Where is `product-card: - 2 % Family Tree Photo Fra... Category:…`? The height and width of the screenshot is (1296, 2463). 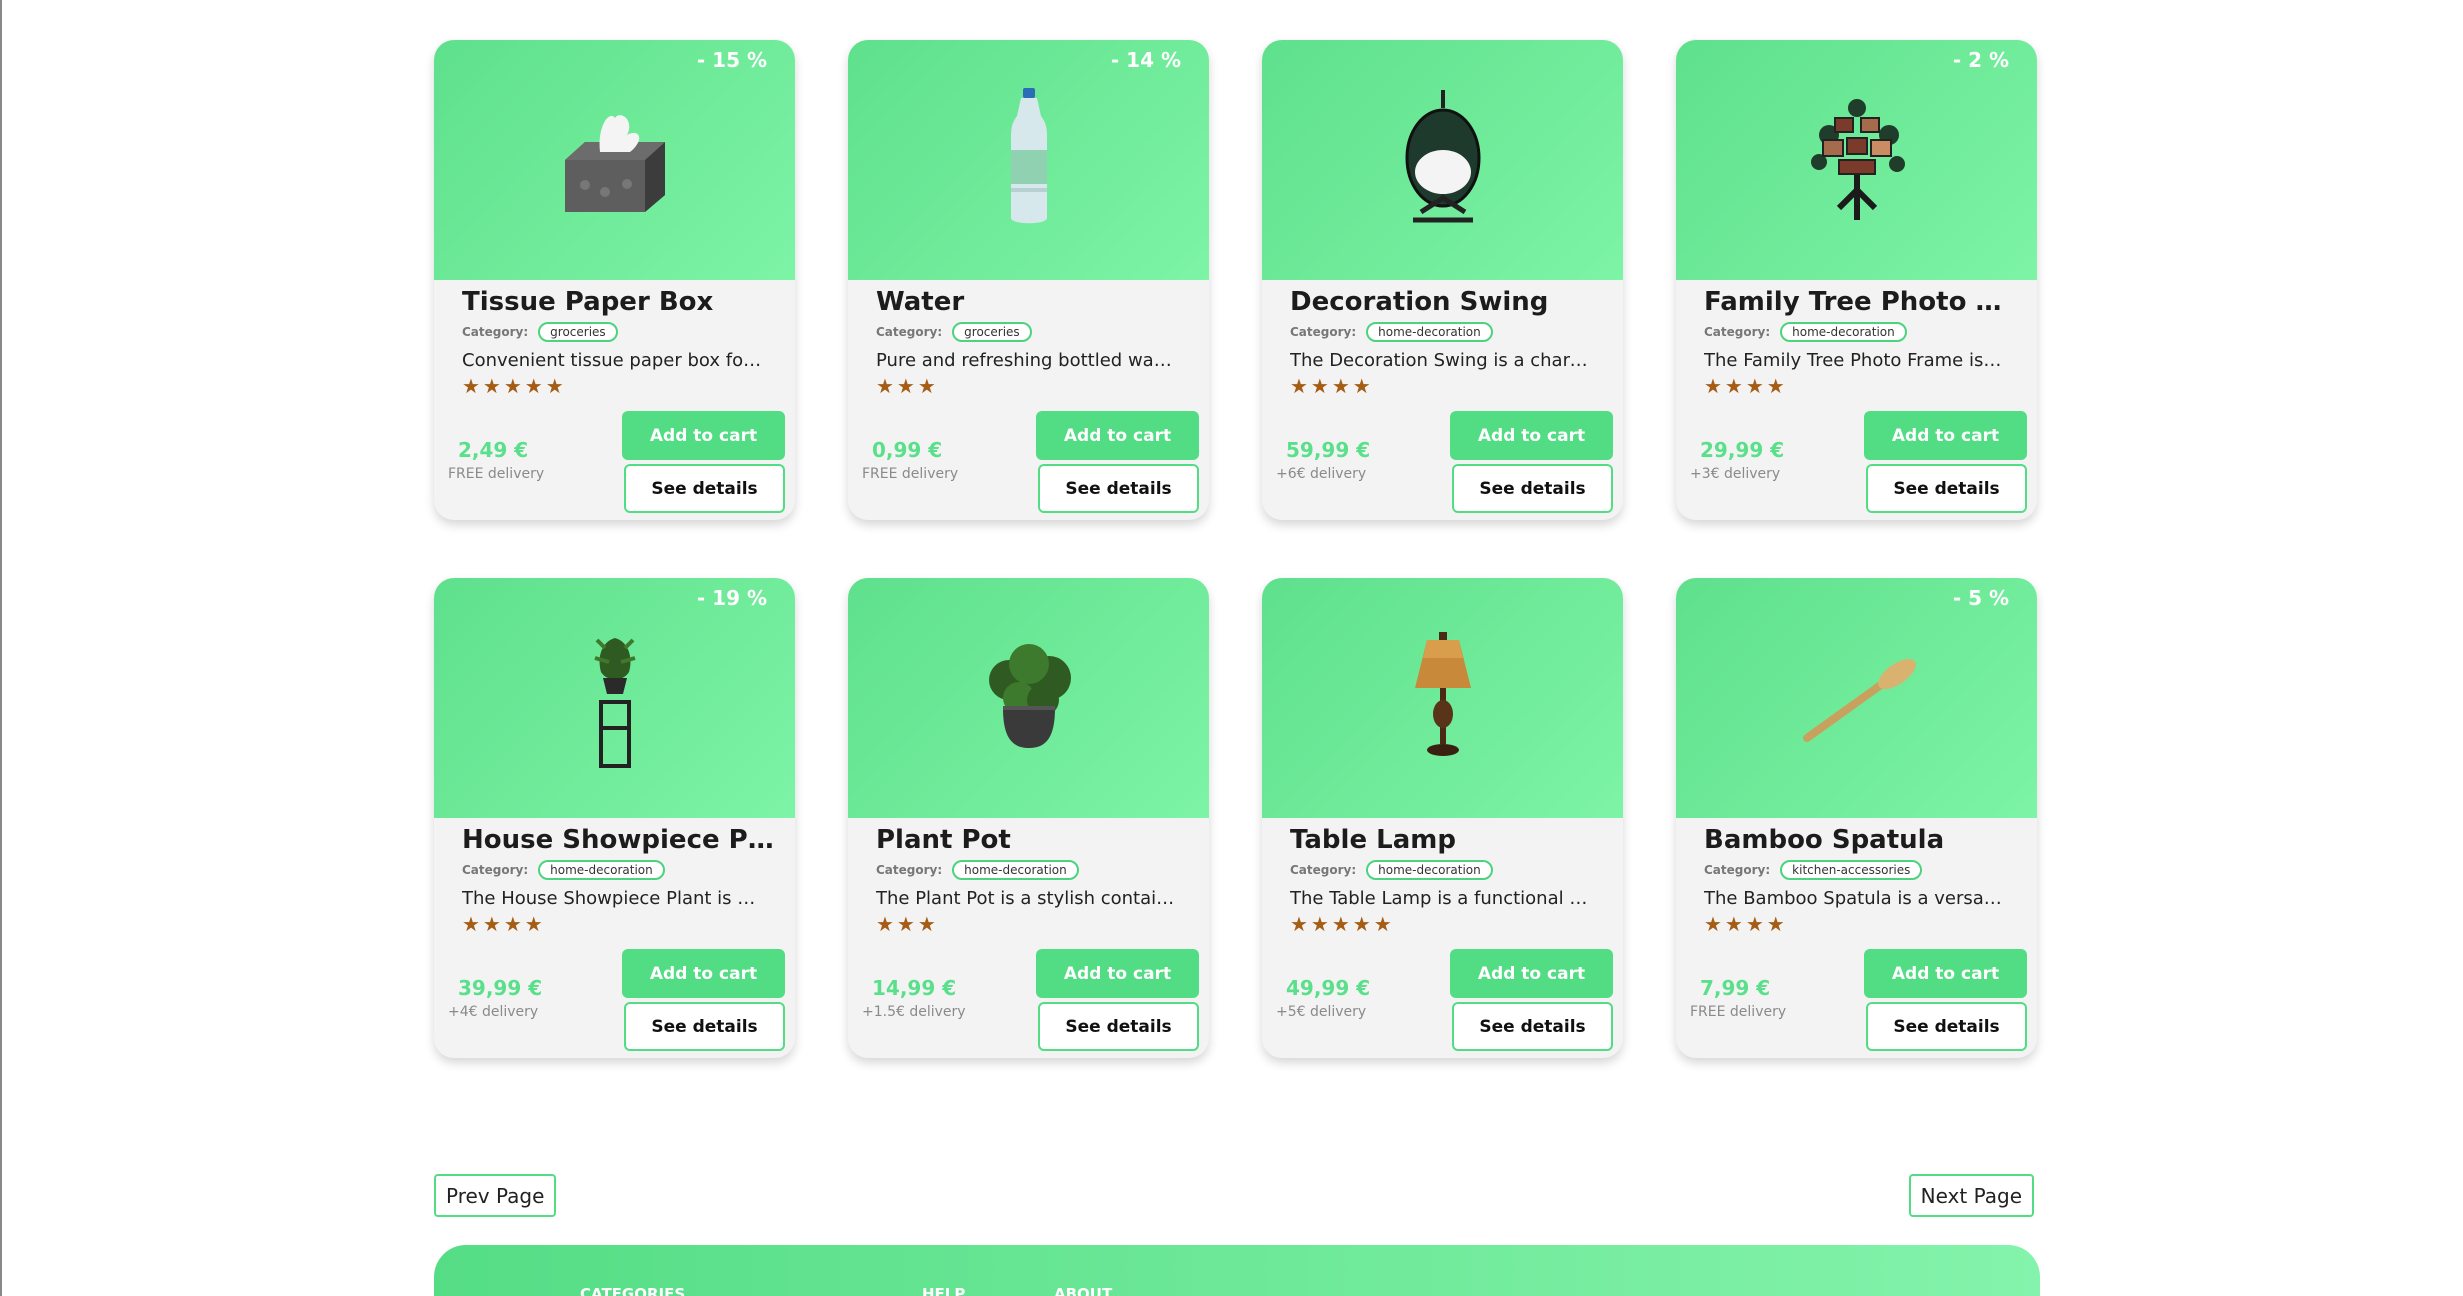
product-card: - 2 % Family Tree Photo Fra... Category:… is located at coordinates (1856, 280).